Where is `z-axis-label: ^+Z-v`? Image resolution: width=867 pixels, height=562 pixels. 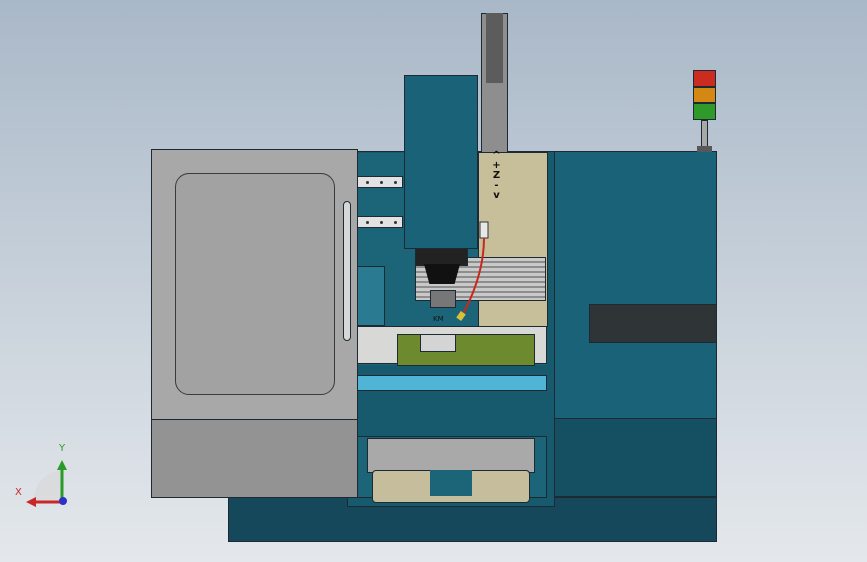 z-axis-label: ^+Z-v is located at coordinates (496, 175).